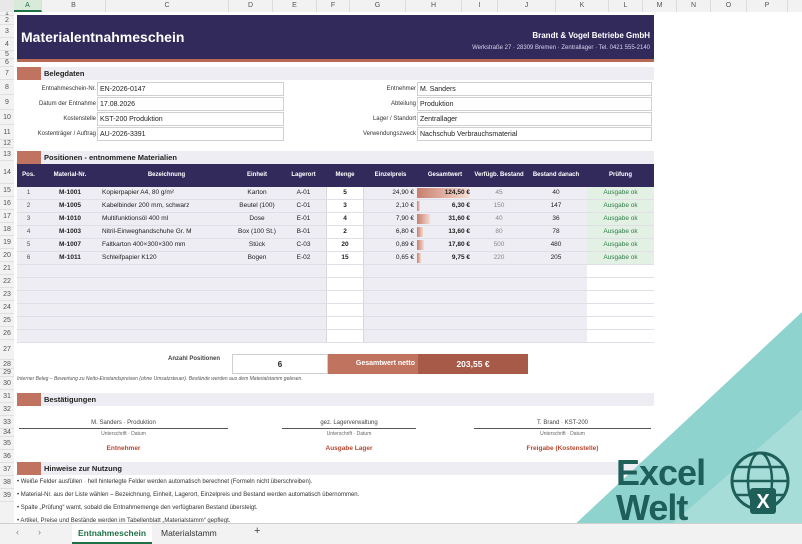 Image resolution: width=802 pixels, height=544 pixels. I want to click on row-header-10: 10, so click(7, 117).